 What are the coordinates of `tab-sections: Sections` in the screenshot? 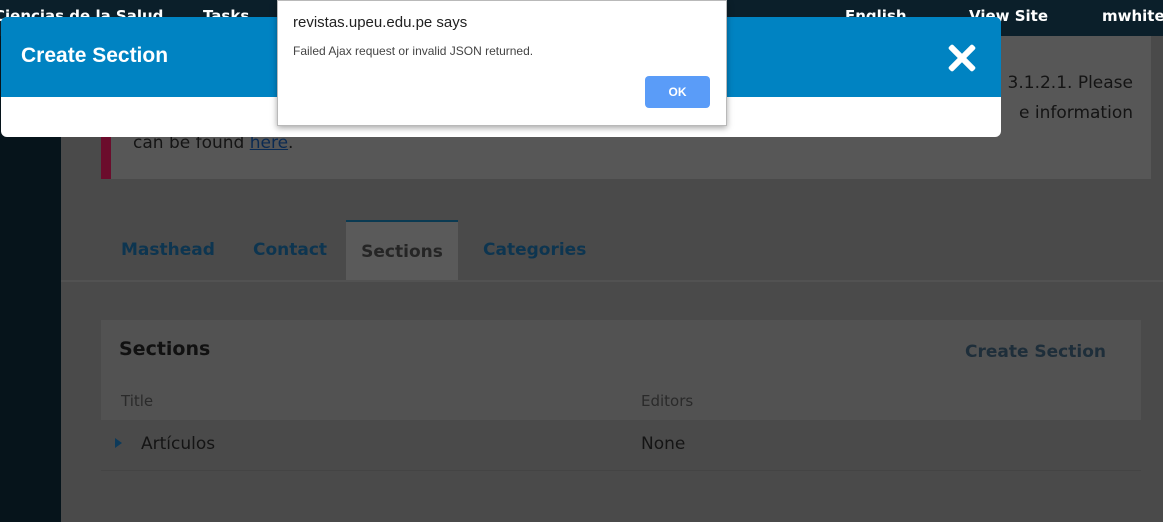 It's located at (402, 251).